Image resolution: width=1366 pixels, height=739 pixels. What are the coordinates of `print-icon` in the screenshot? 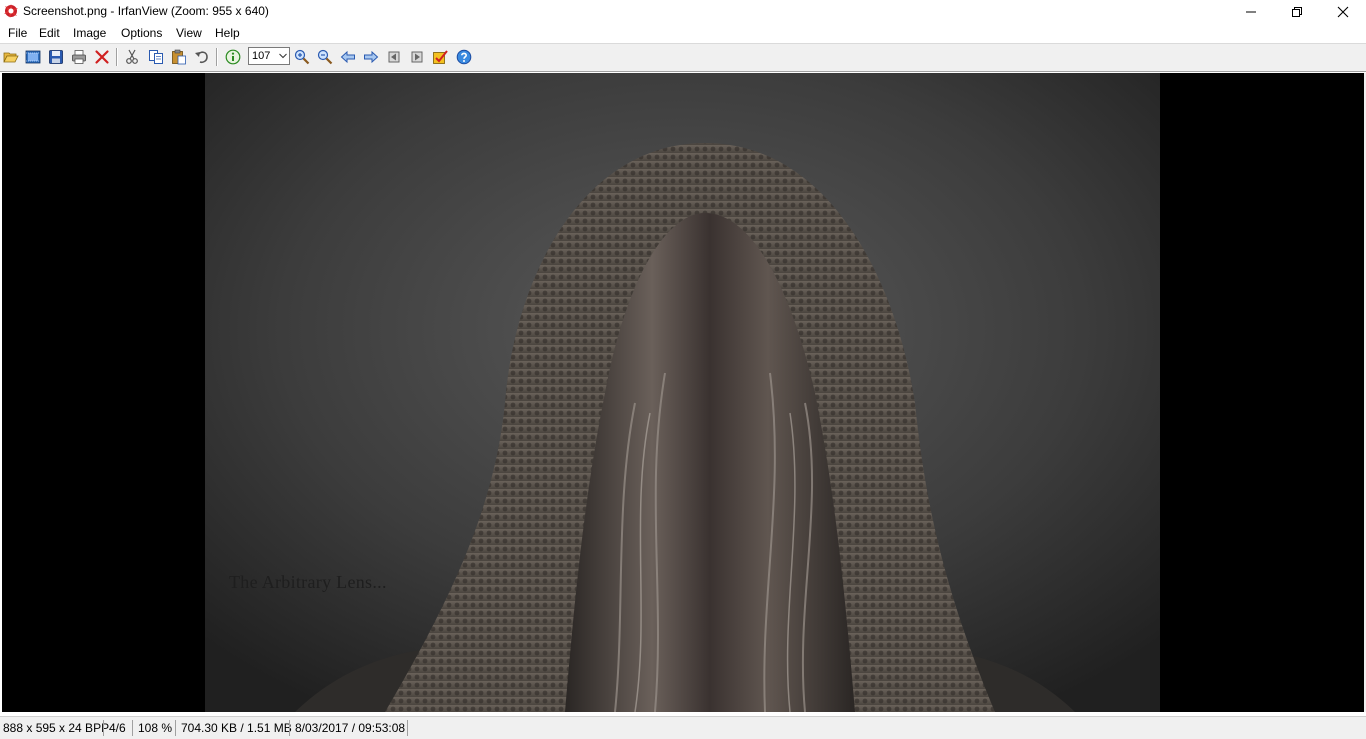 It's located at (79, 57).